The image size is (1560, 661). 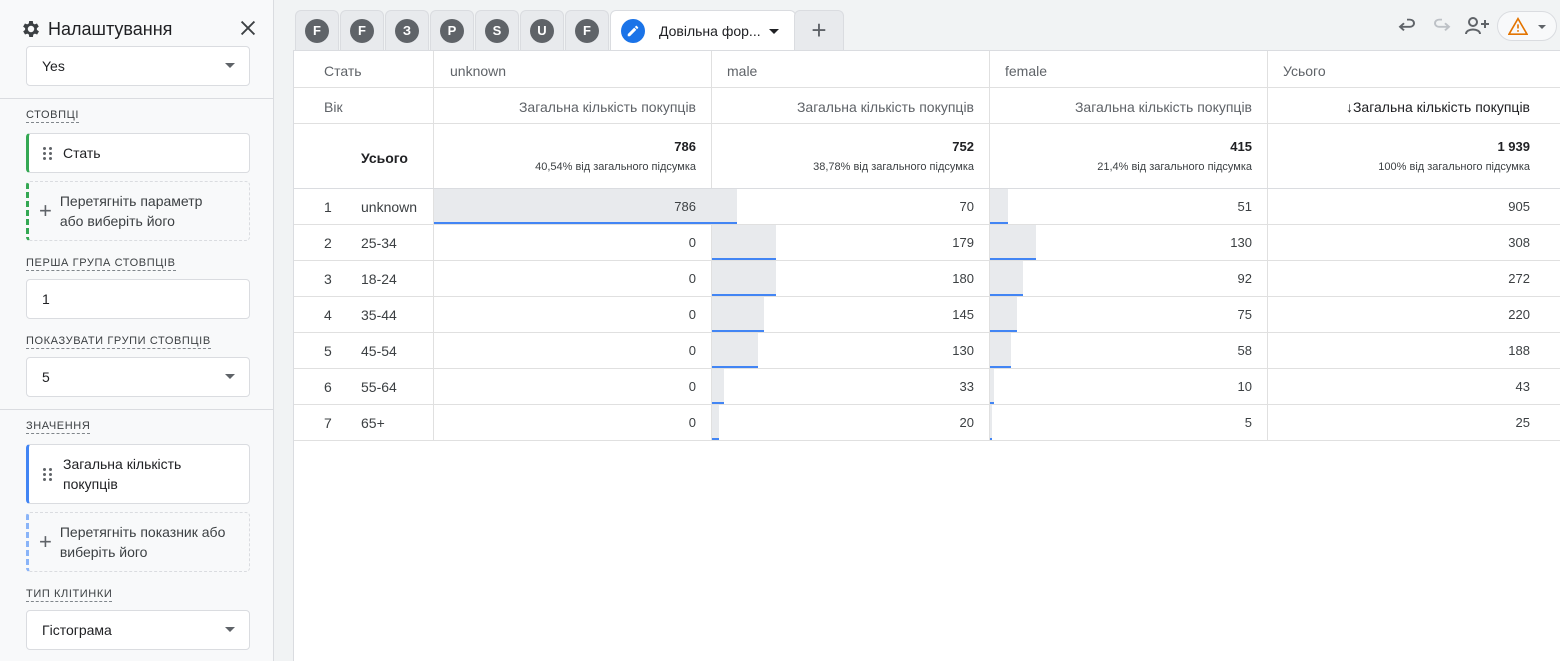 I want to click on row-age-label: 18-24, so click(x=379, y=279).